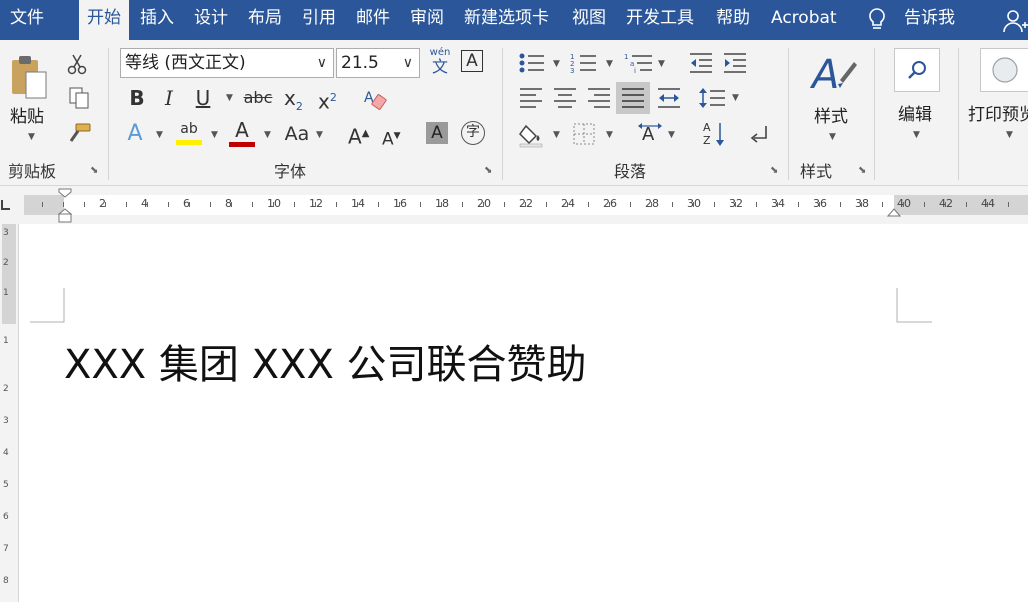  What do you see at coordinates (532, 135) in the screenshot?
I see `shading-paint-bucket-icon` at bounding box center [532, 135].